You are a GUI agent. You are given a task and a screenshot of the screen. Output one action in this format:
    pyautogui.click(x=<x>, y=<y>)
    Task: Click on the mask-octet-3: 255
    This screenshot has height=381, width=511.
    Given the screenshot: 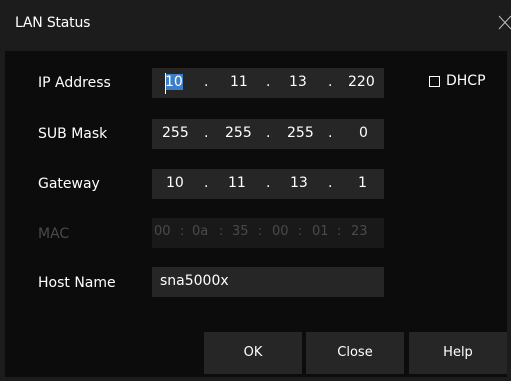 What is the action you would take?
    pyautogui.click(x=300, y=133)
    